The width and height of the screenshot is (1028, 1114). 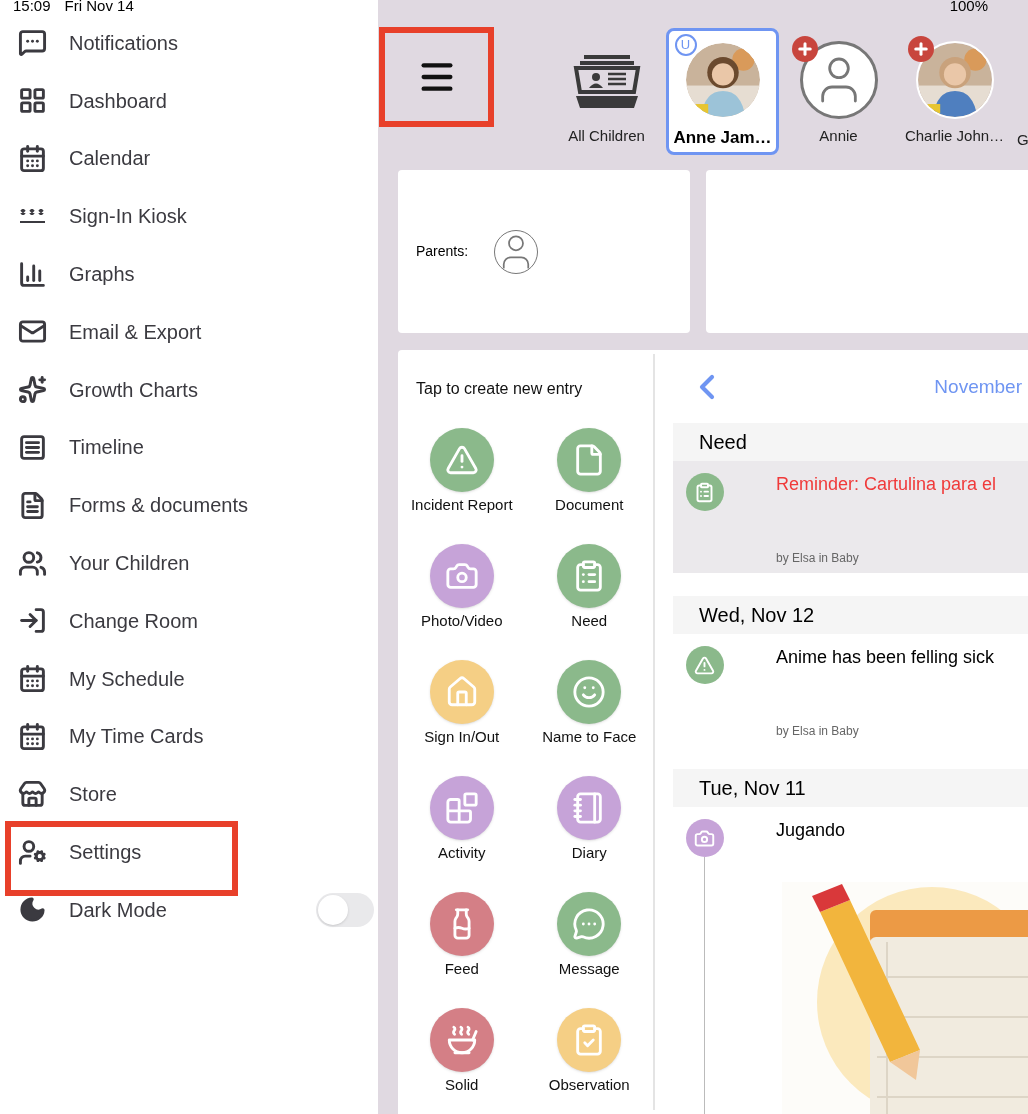 What do you see at coordinates (589, 714) in the screenshot?
I see `entry-type-button: Name to Face` at bounding box center [589, 714].